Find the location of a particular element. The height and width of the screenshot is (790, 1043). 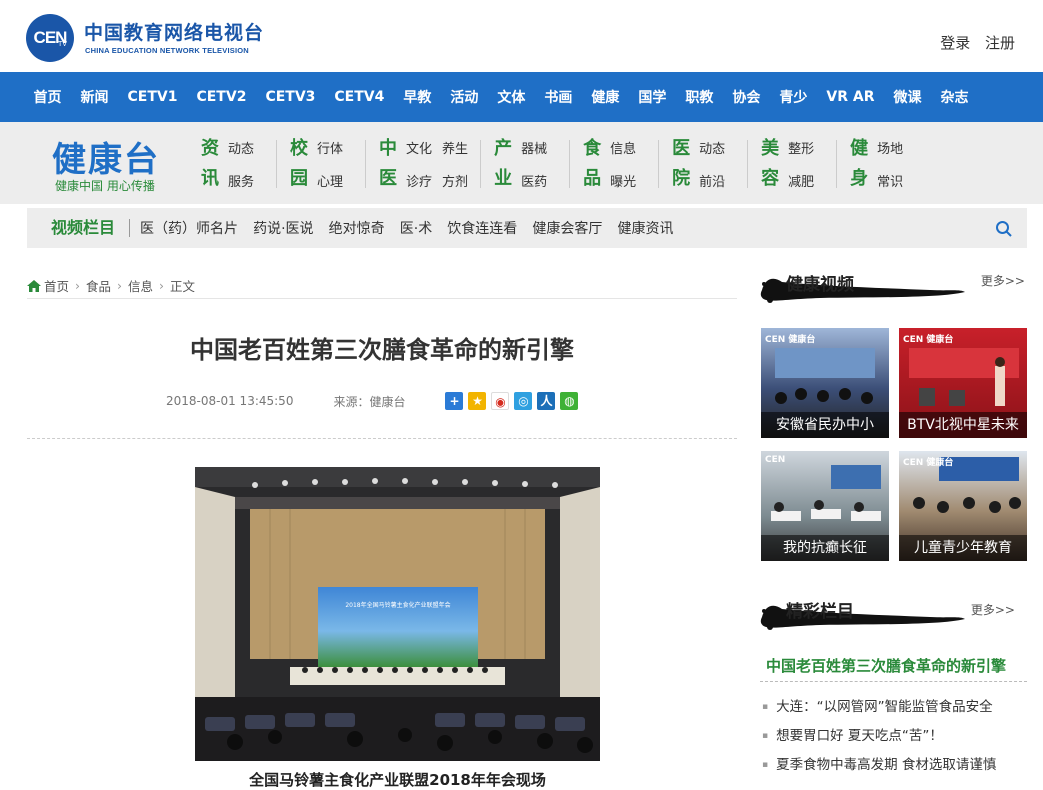

share-qzone-icon: ★ is located at coordinates (477, 401).